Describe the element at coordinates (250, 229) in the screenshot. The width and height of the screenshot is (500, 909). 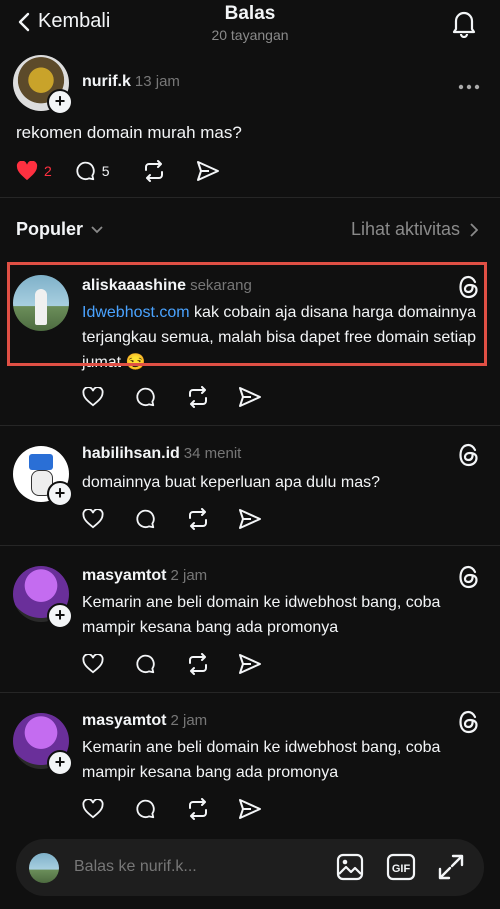
I see `sort-bar: Populer Lihat aktivitas` at that location.